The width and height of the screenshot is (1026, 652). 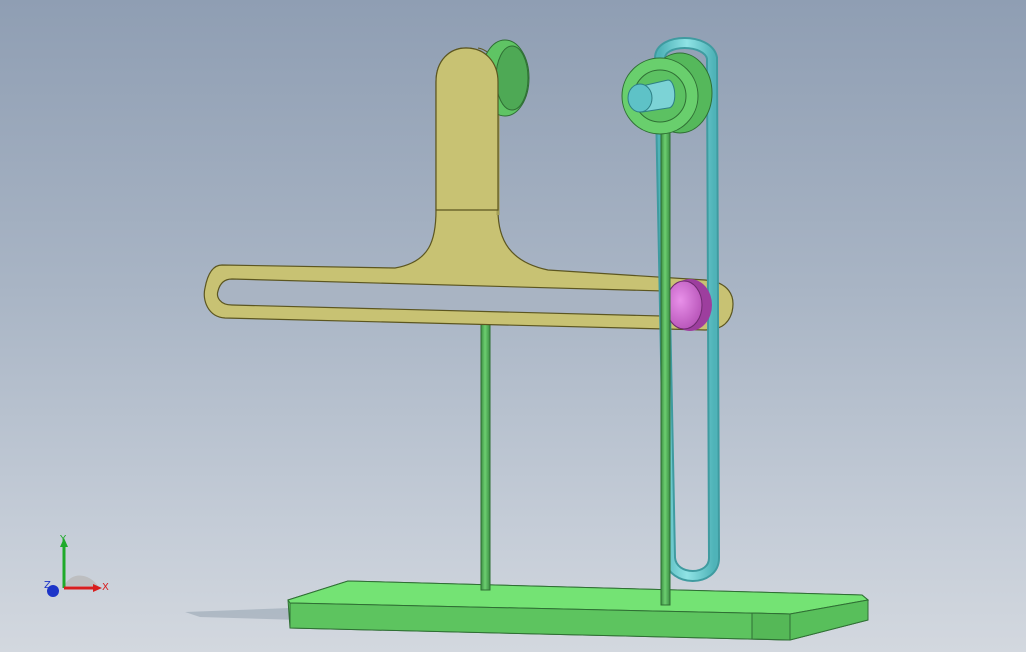 I want to click on axis-label-y: Y, so click(x=63, y=539).